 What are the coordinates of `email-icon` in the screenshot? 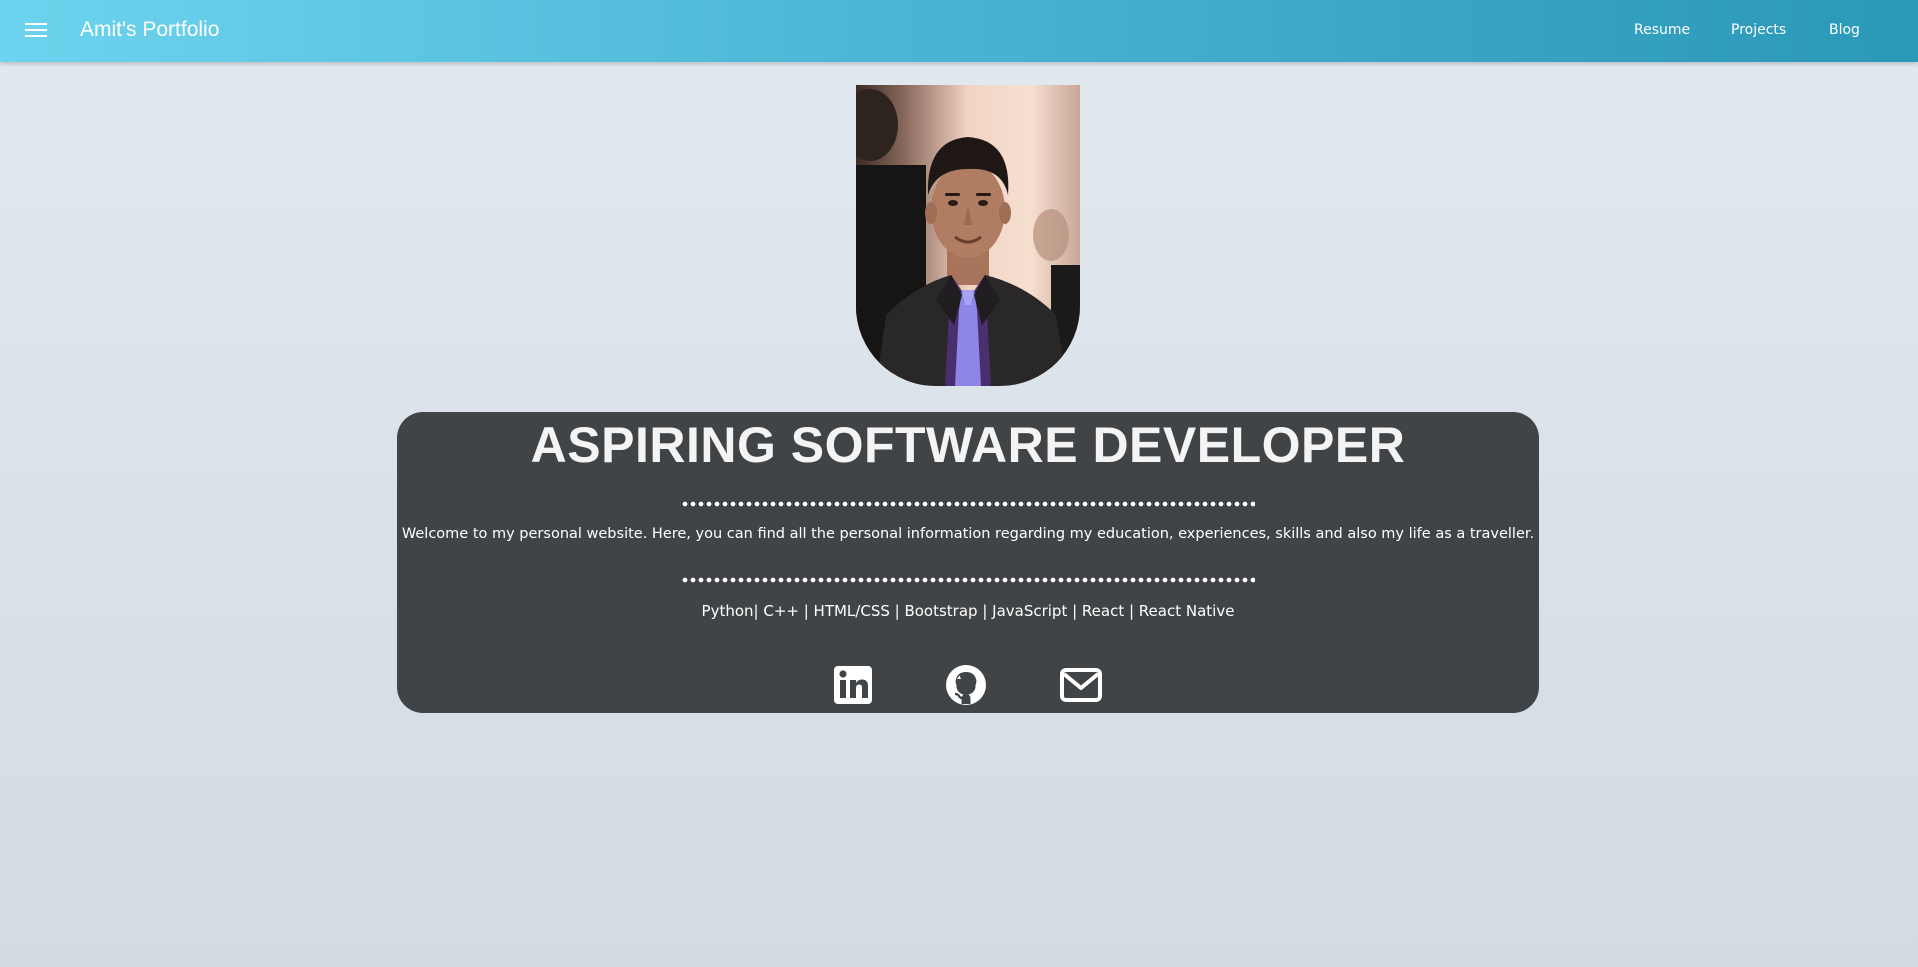 It's located at (1080, 685).